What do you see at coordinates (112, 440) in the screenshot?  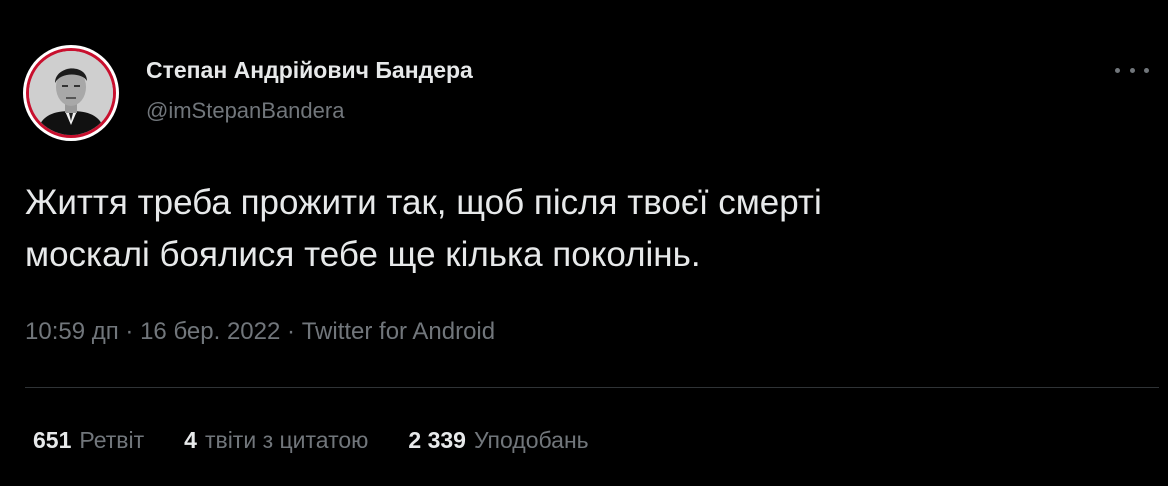 I see `retweets-label: Ретвіт` at bounding box center [112, 440].